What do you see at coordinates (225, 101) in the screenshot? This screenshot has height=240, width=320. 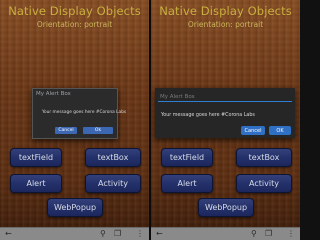 I see `dialog-title-divider` at bounding box center [225, 101].